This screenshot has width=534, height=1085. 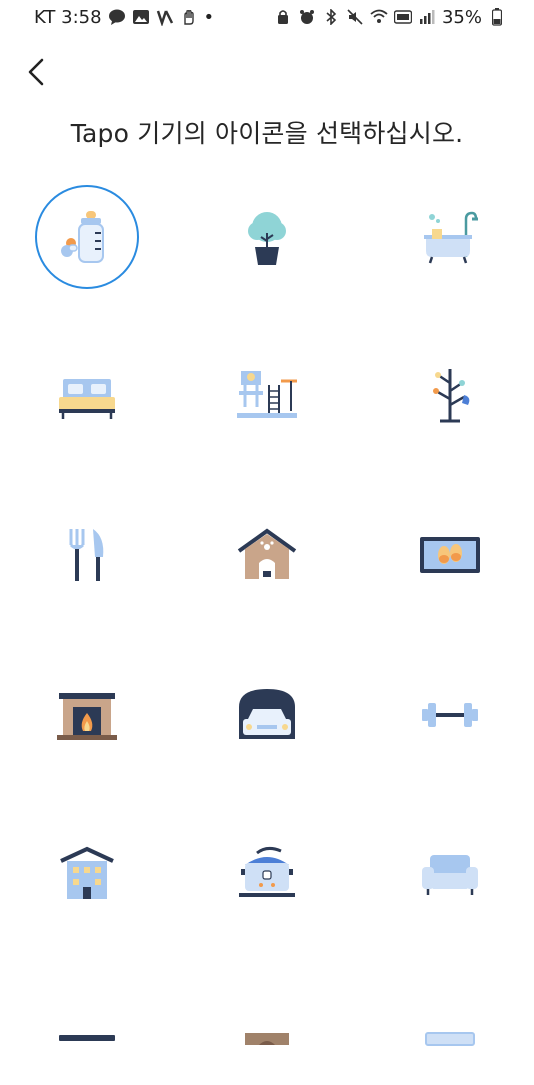 I want to click on icon-option-fork-knife, so click(x=87, y=555).